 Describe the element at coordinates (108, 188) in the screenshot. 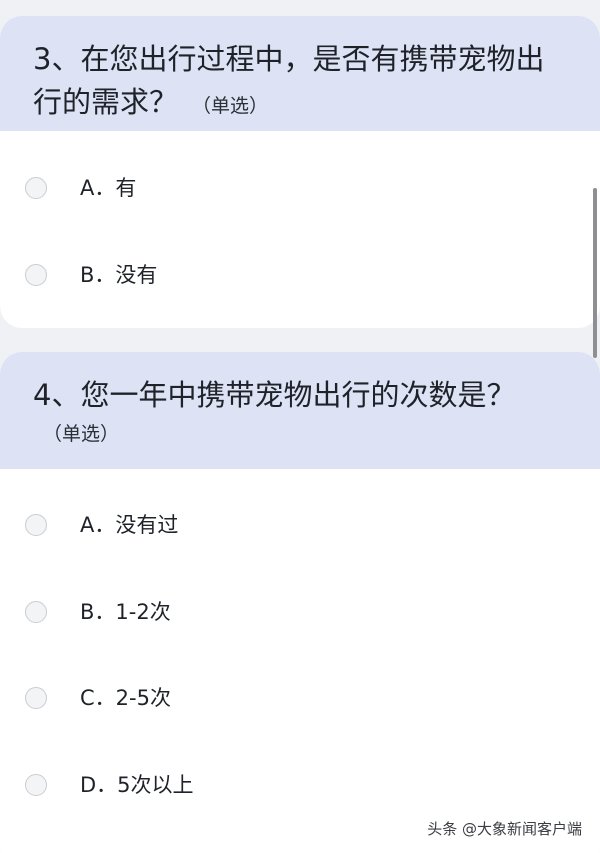

I see `option-label: A．有` at that location.